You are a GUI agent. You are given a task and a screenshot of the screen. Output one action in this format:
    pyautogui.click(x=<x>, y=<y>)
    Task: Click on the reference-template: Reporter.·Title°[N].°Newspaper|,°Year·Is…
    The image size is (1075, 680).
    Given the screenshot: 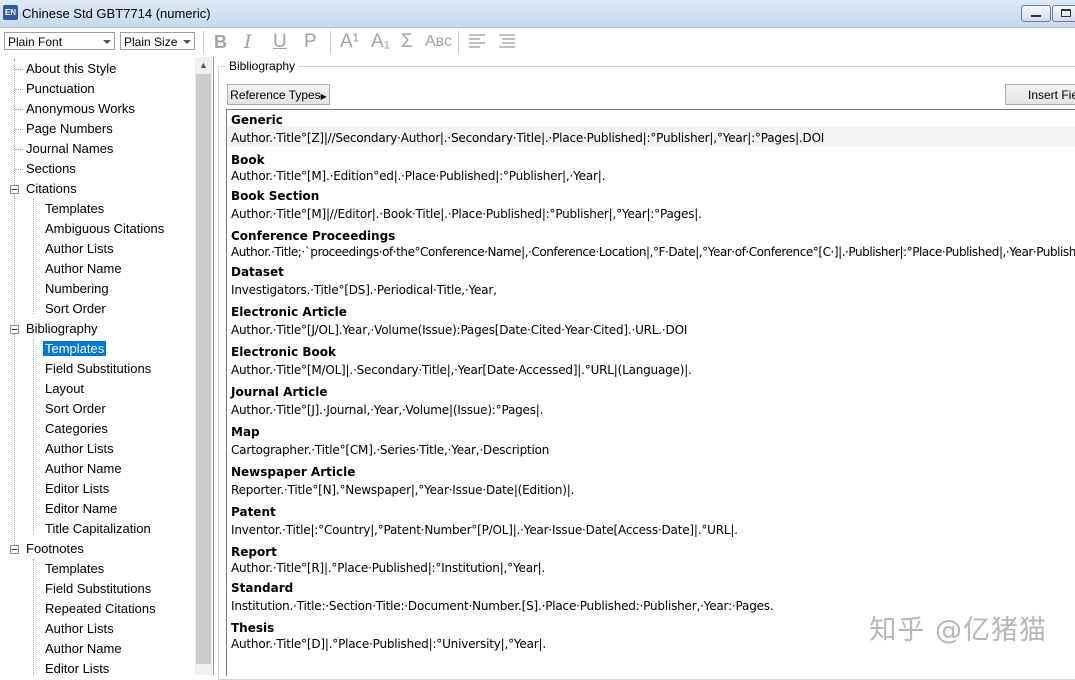 What is the action you would take?
    pyautogui.click(x=402, y=490)
    